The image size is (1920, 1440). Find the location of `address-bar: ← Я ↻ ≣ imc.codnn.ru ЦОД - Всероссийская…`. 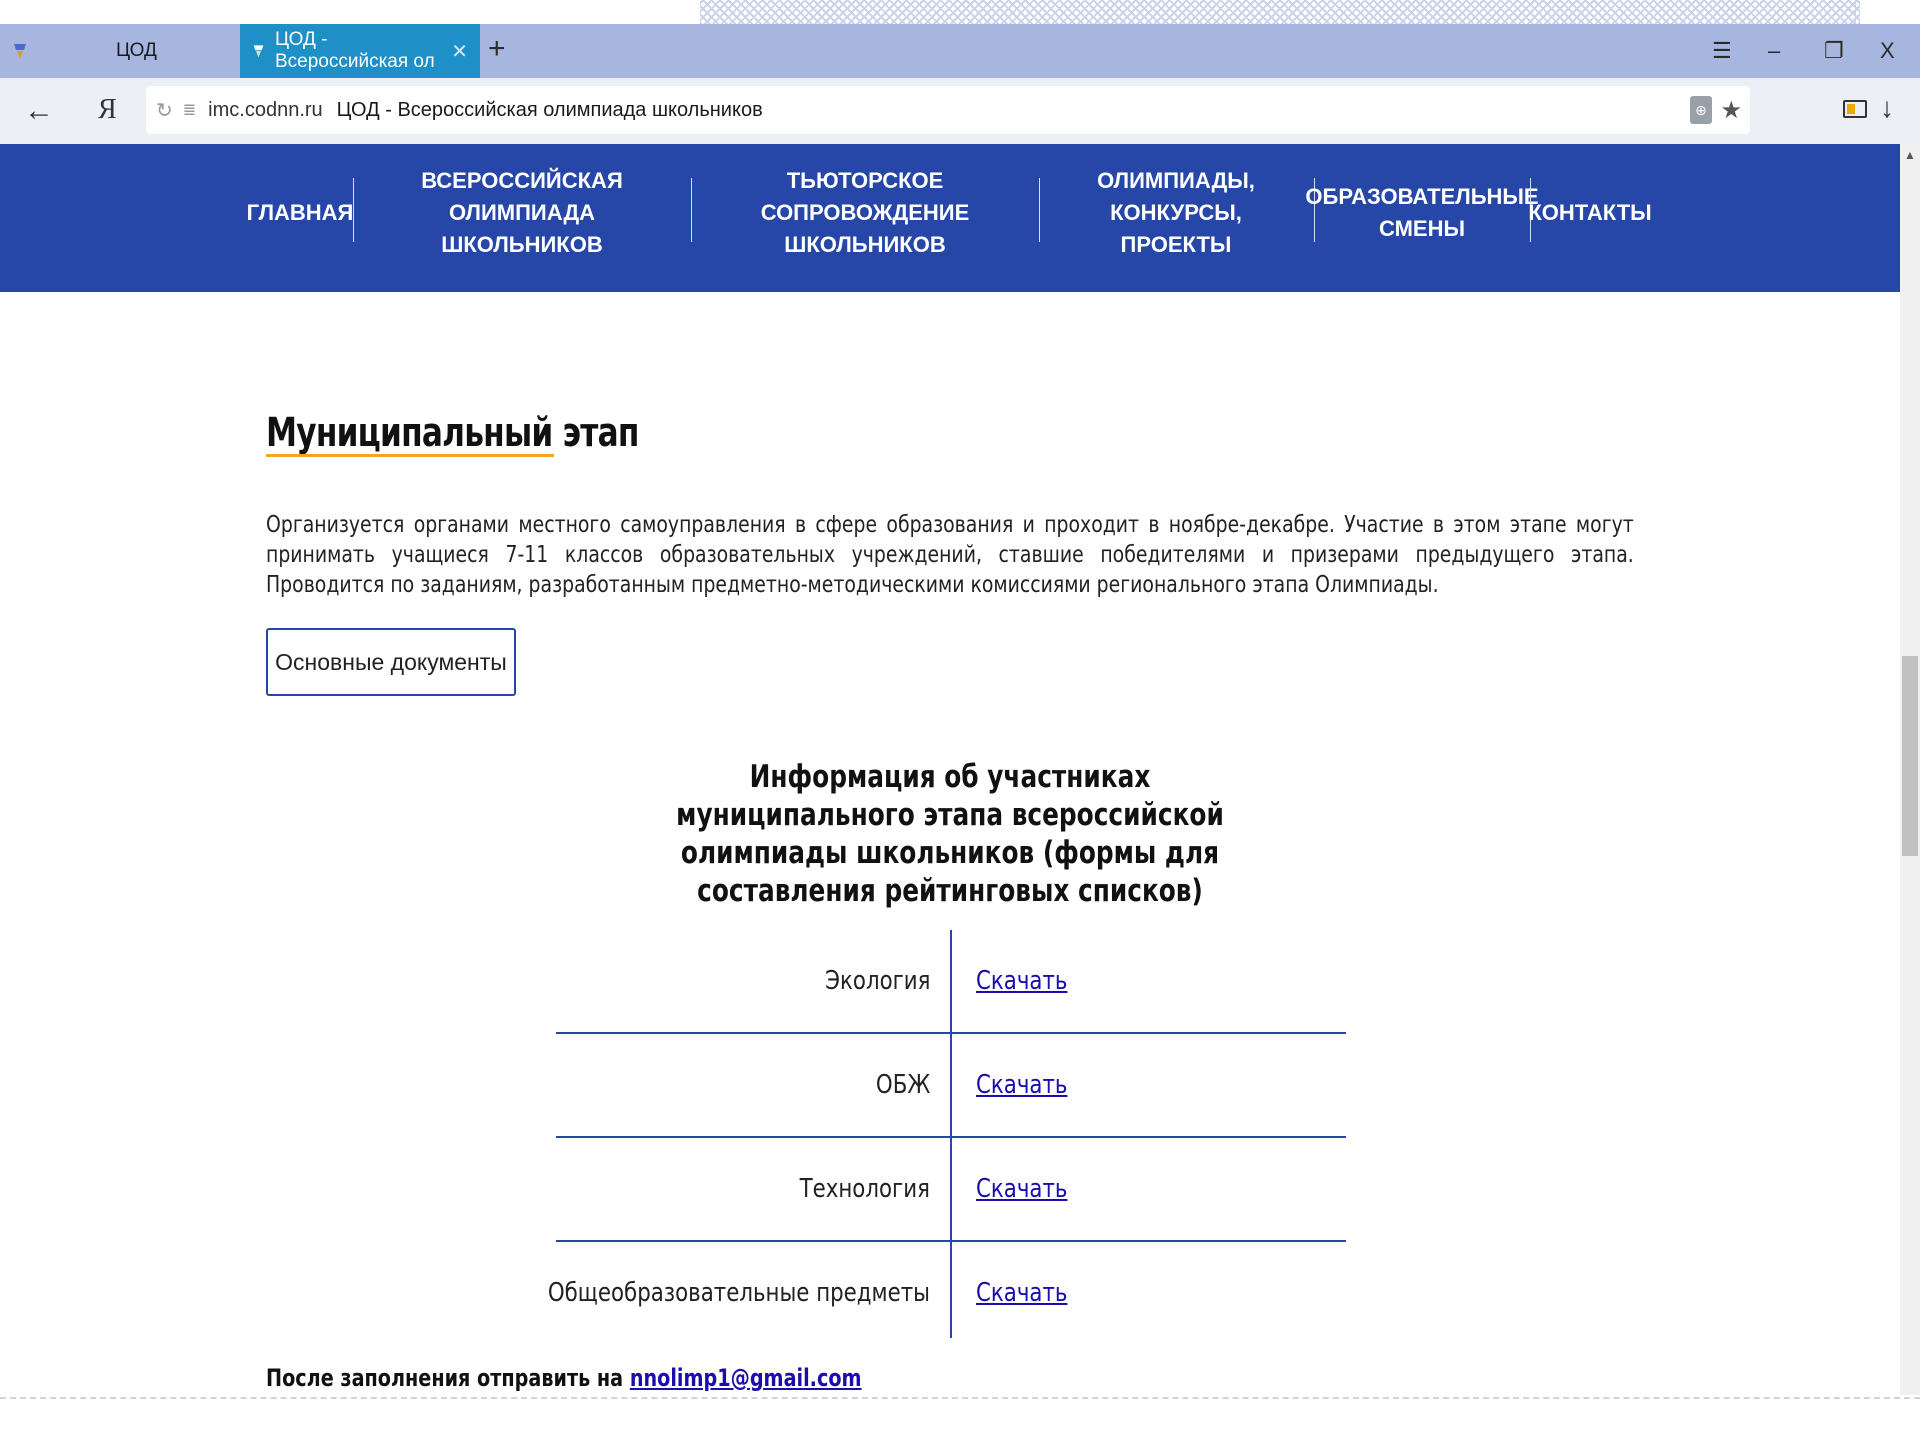

address-bar: ← Я ↻ ≣ imc.codnn.ru ЦОД - Всероссийская… is located at coordinates (960, 111).